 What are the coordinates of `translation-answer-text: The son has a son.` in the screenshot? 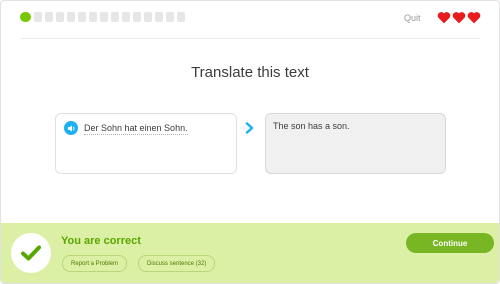 It's located at (311, 126).